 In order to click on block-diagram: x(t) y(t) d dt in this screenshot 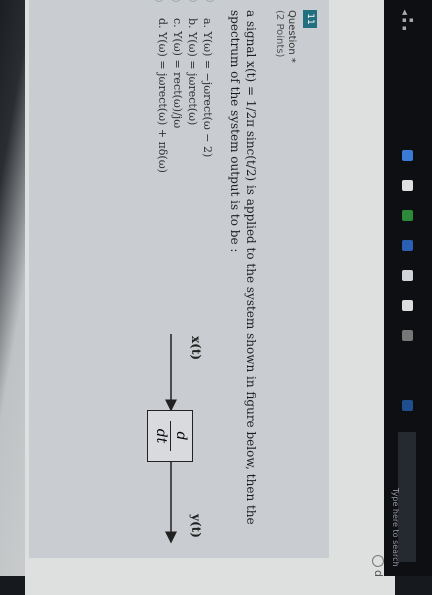, I will do `click(157, 438)`.